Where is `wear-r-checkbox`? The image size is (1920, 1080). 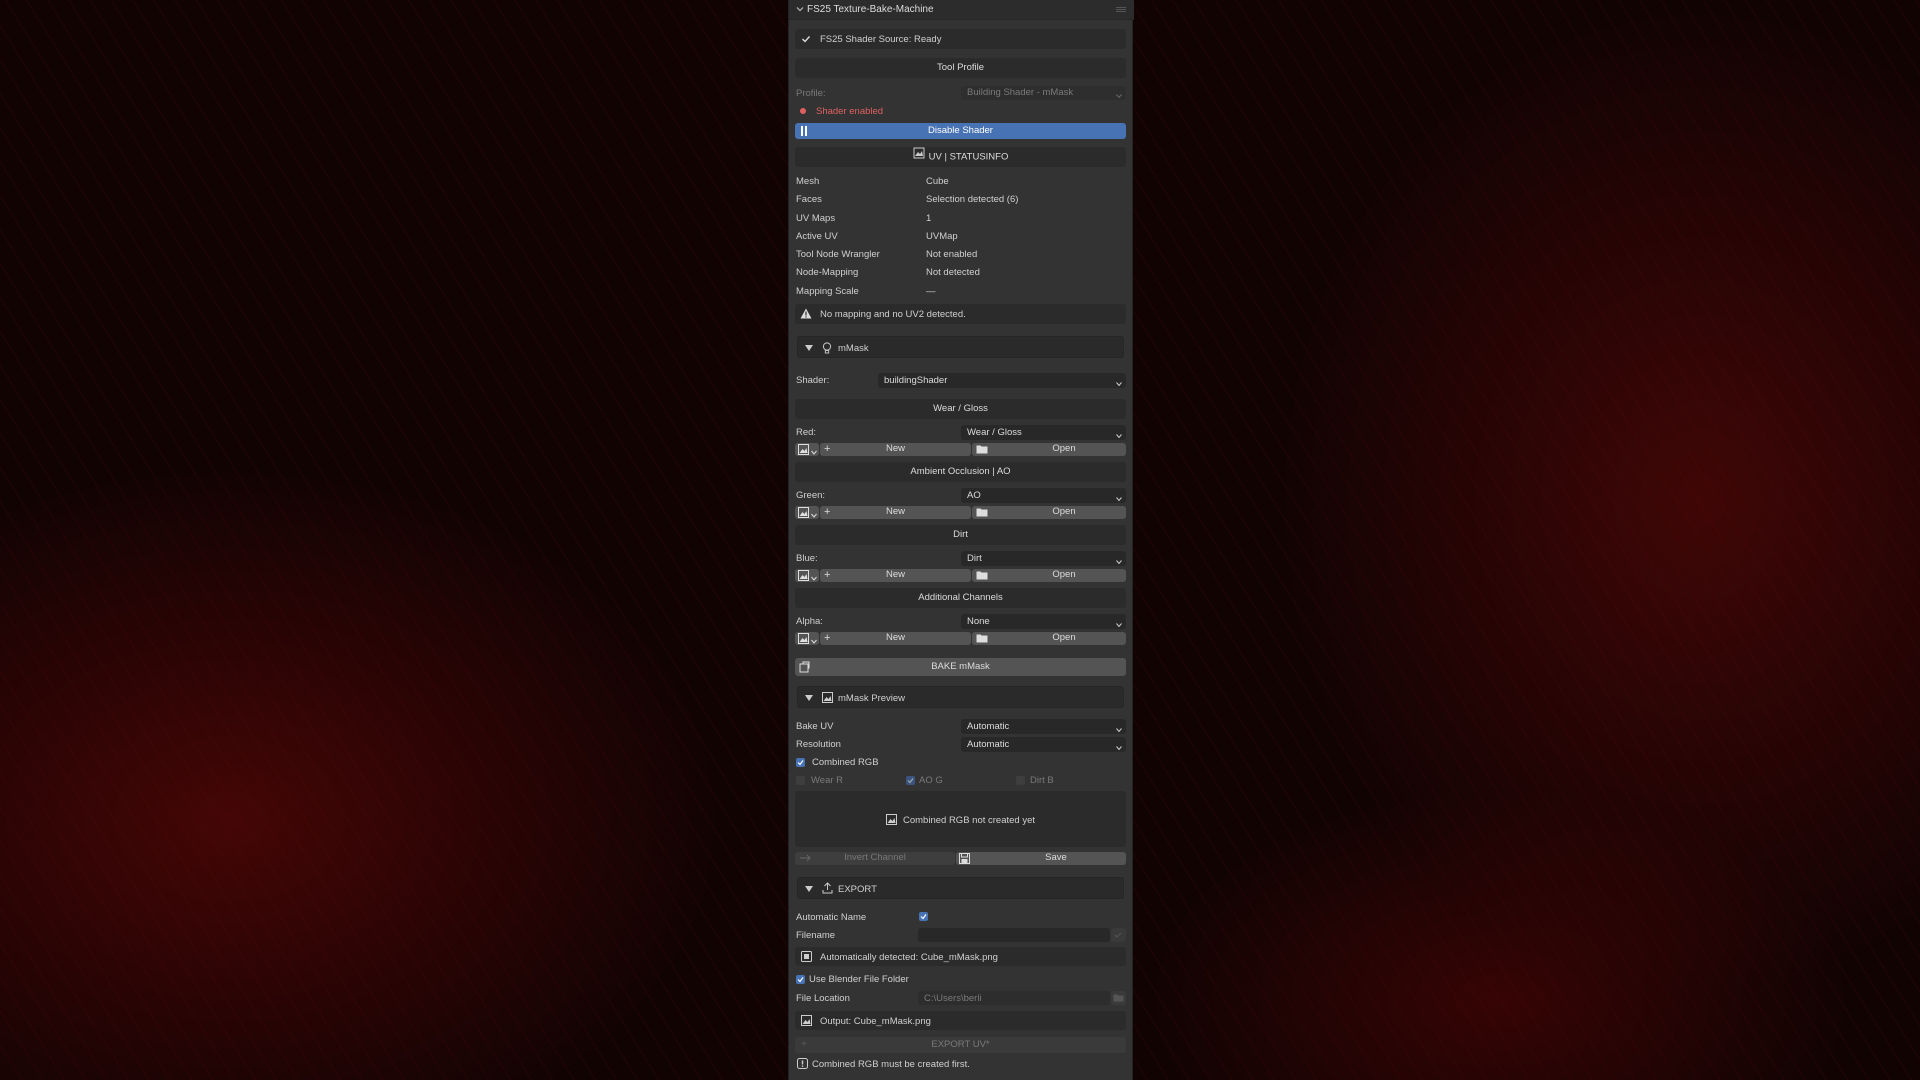 wear-r-checkbox is located at coordinates (800, 780).